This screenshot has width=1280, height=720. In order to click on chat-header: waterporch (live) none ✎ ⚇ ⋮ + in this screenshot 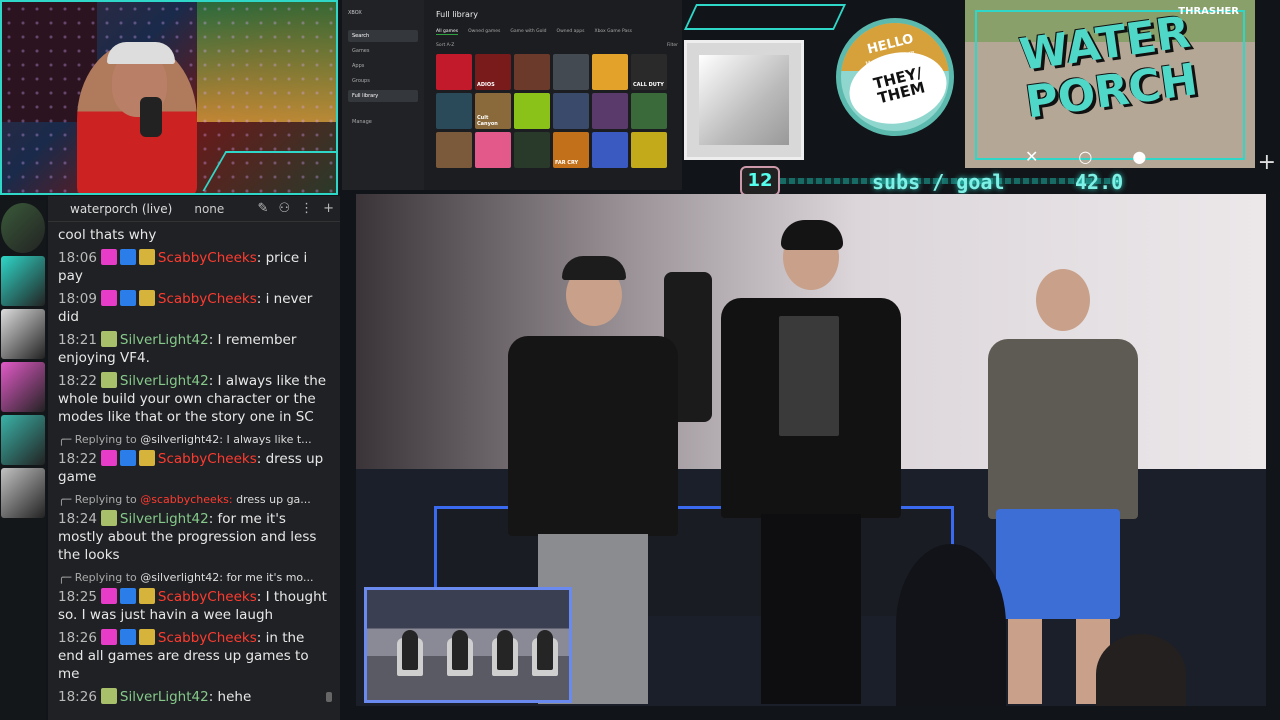, I will do `click(194, 209)`.